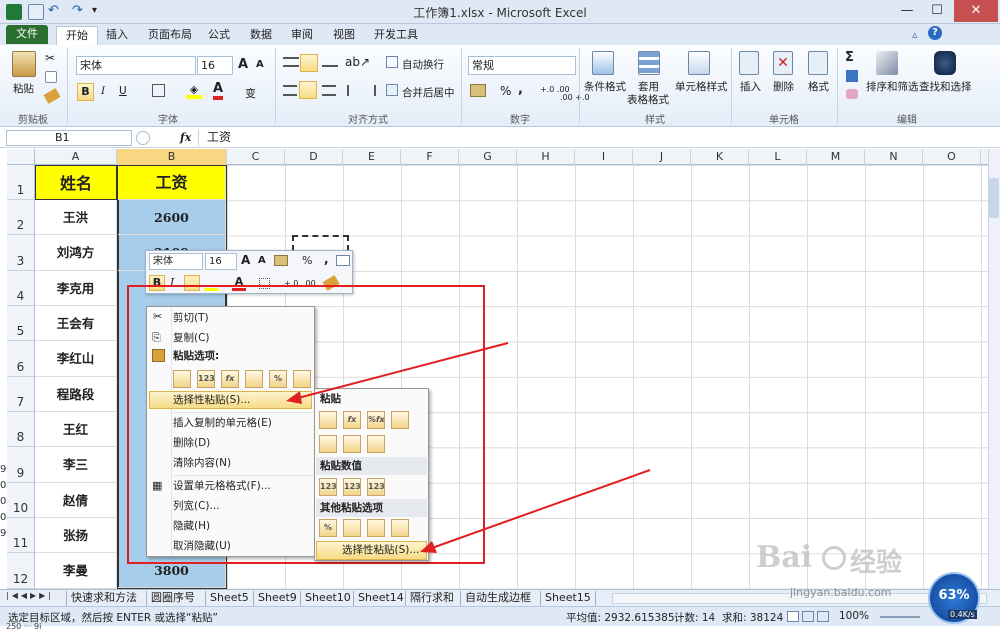 The height and width of the screenshot is (631, 1000). I want to click on status-average: 平均值: 2932.615385, so click(620, 618).